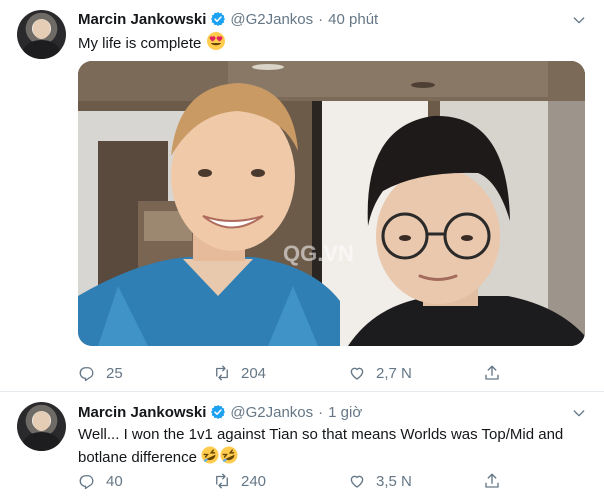 This screenshot has height=500, width=604. I want to click on photo-watermark: QG.VN, so click(318, 253).